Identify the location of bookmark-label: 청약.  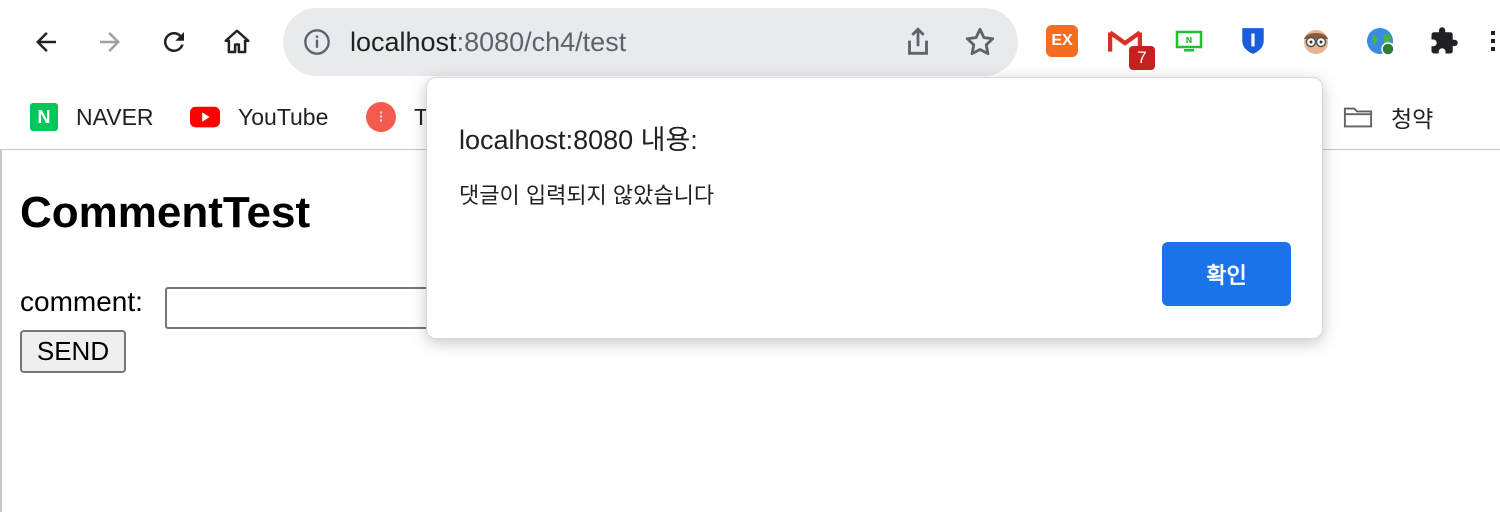
(1412, 119).